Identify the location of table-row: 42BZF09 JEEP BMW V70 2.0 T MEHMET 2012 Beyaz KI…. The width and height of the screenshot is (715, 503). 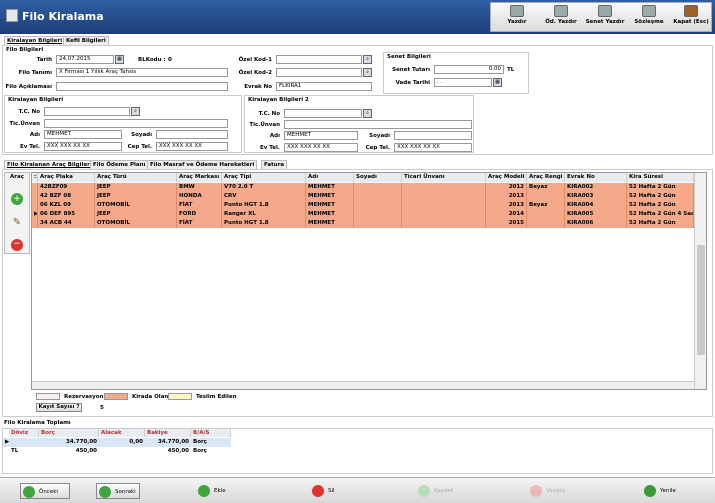
(363, 187).